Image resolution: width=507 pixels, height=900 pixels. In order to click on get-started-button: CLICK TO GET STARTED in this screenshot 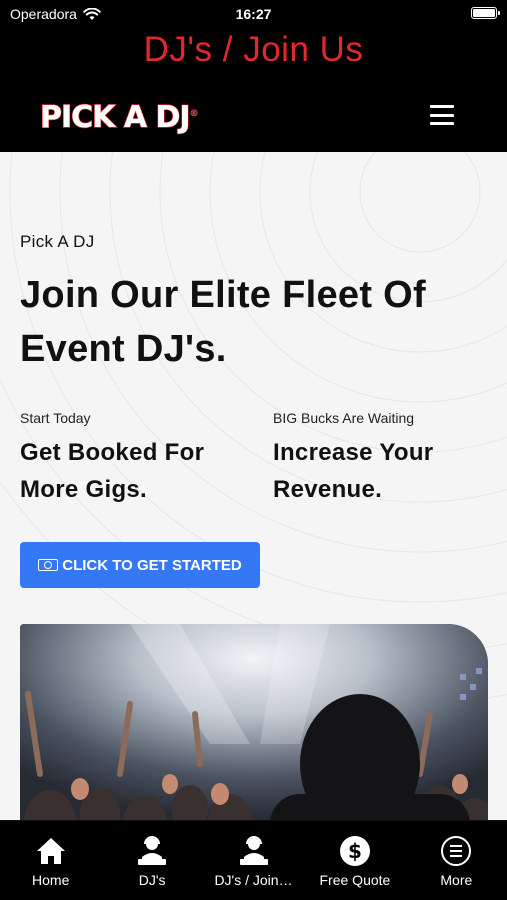, I will do `click(140, 565)`.